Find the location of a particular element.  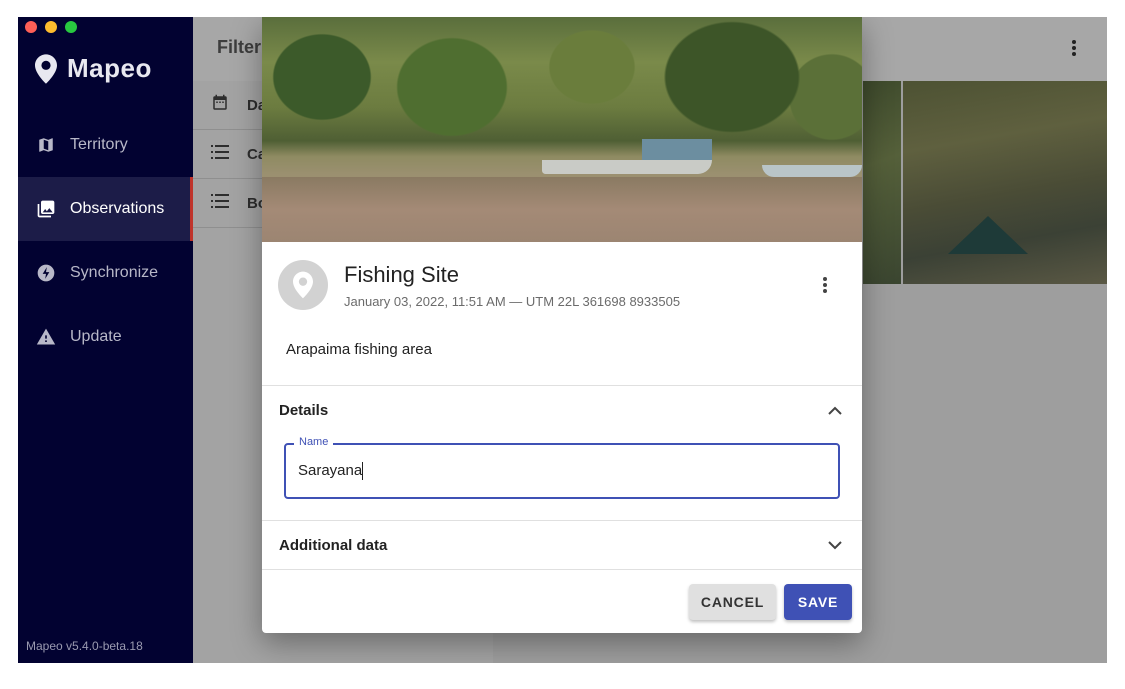

window-controls is located at coordinates (51, 27).